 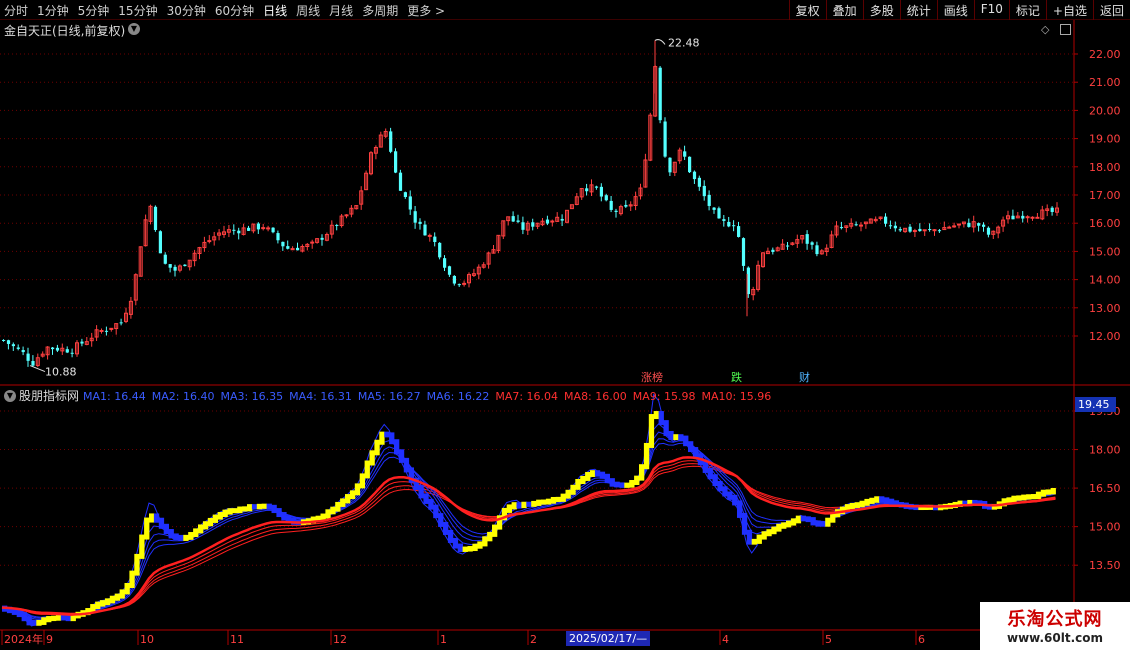 What do you see at coordinates (664, 396) in the screenshot?
I see `ma-label: MA9: 15.98` at bounding box center [664, 396].